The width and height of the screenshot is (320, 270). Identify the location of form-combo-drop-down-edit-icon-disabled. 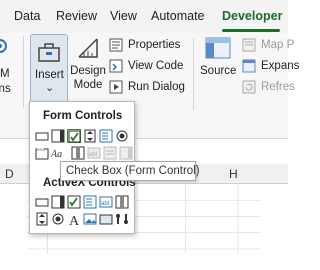
(126, 153).